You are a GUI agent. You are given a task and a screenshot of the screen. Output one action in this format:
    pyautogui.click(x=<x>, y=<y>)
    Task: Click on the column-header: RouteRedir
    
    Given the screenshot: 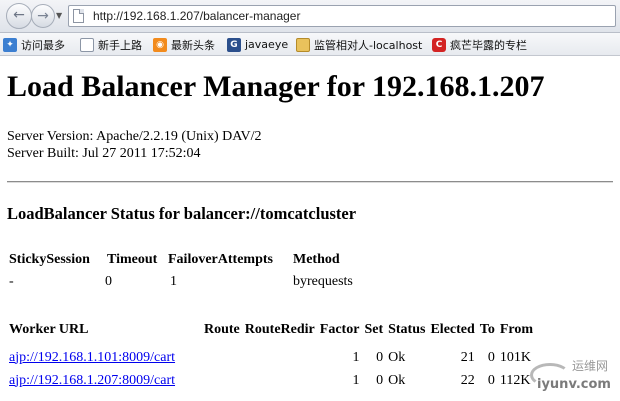 What is the action you would take?
    pyautogui.click(x=279, y=329)
    